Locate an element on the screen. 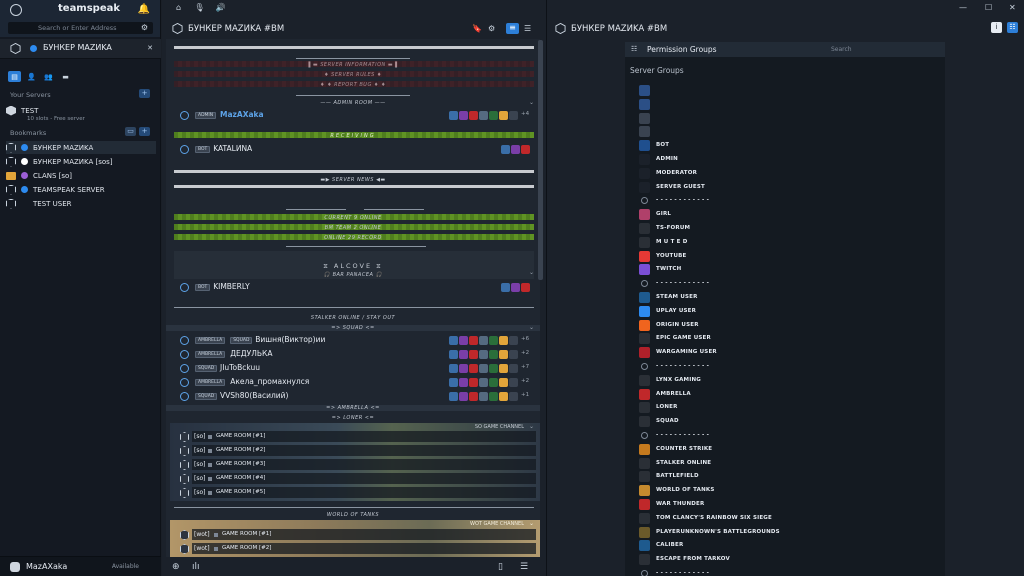  search-input: Search or Enter Address is located at coordinates (80, 28).